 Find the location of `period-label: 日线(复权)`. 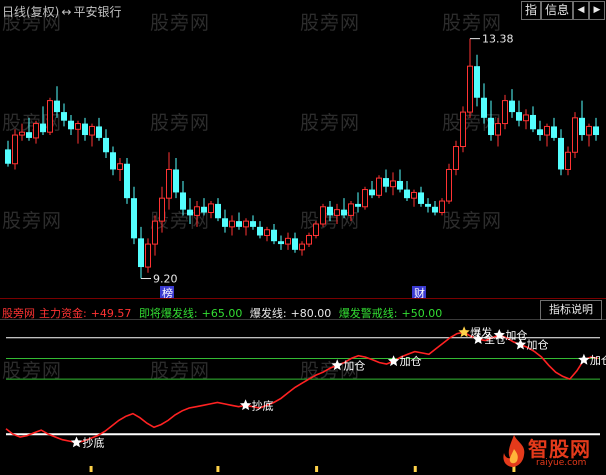

period-label: 日线(复权) is located at coordinates (30, 12).